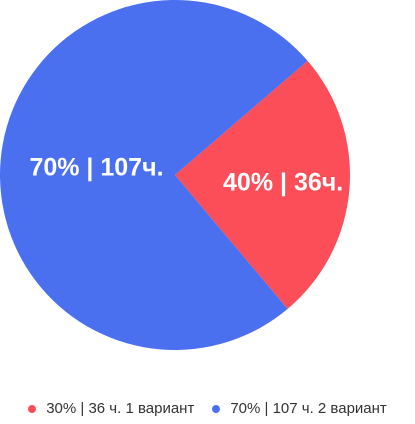 The width and height of the screenshot is (415, 424). I want to click on pie-slice-label-1: 40% | 36ч., so click(283, 182).